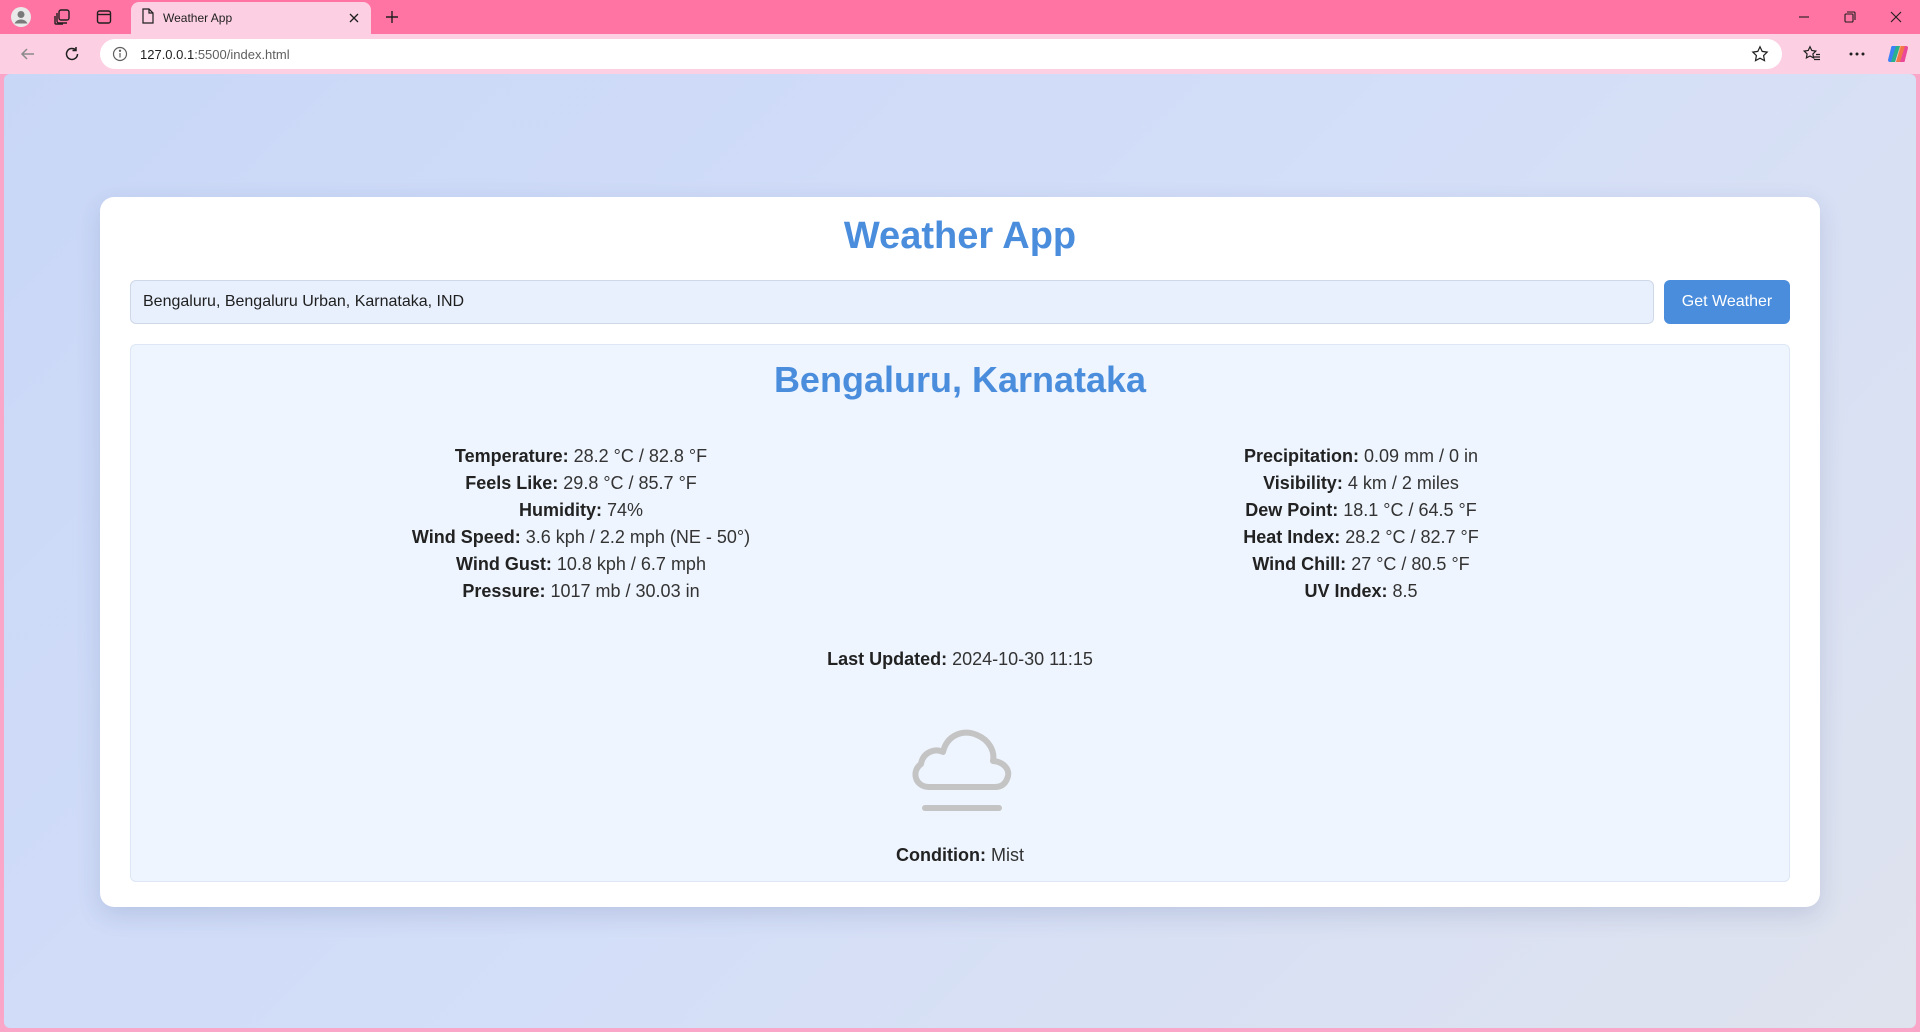 This screenshot has width=1920, height=1032. I want to click on detail-feels-like: Feels Like: 29.8 °C / 85.7 °F, so click(581, 483).